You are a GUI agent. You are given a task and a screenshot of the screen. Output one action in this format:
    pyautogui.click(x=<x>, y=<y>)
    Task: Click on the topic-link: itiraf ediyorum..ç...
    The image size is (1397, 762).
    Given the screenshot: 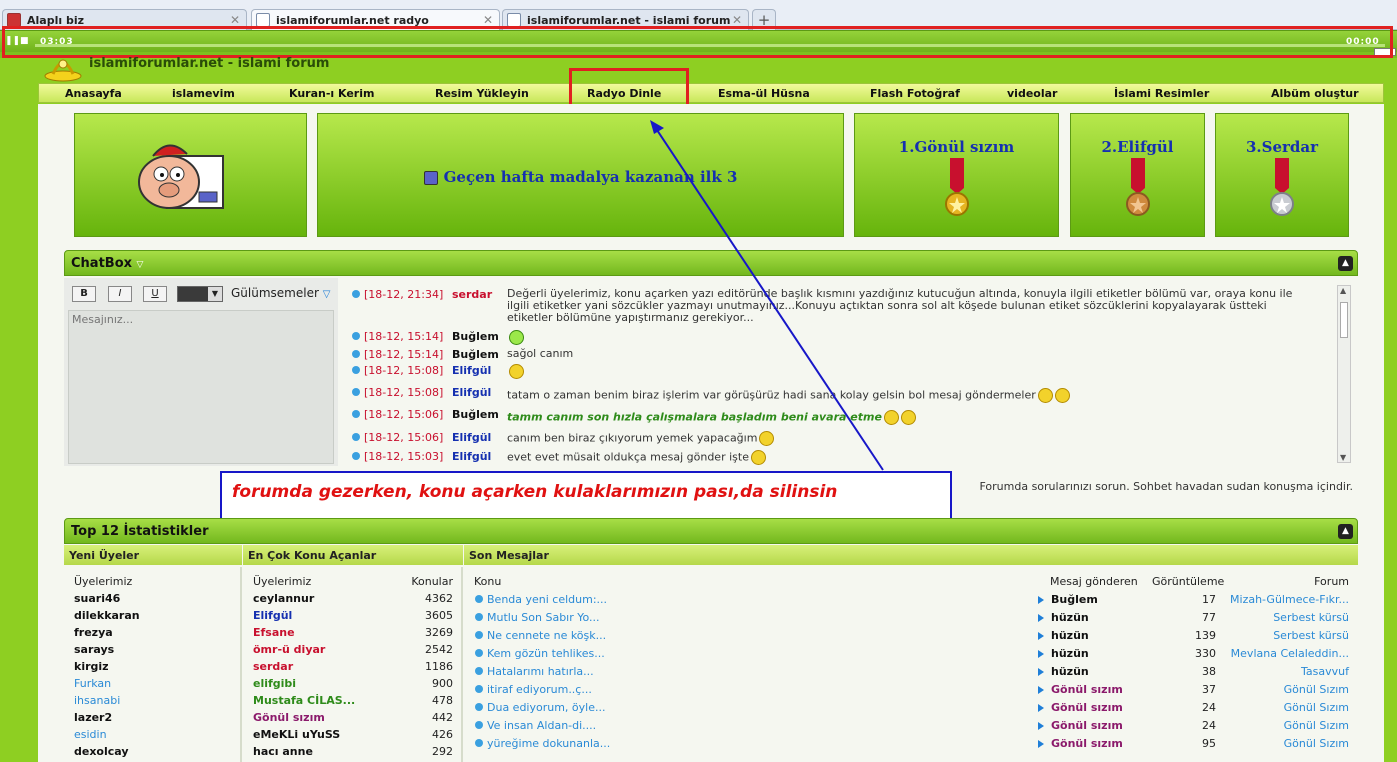 What is the action you would take?
    pyautogui.click(x=539, y=689)
    